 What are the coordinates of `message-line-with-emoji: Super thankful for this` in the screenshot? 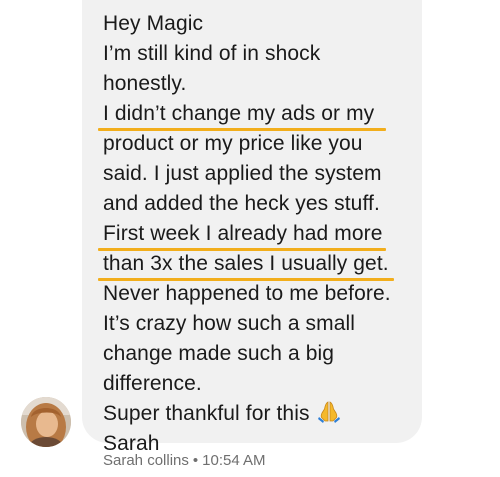 It's located at (258, 414).